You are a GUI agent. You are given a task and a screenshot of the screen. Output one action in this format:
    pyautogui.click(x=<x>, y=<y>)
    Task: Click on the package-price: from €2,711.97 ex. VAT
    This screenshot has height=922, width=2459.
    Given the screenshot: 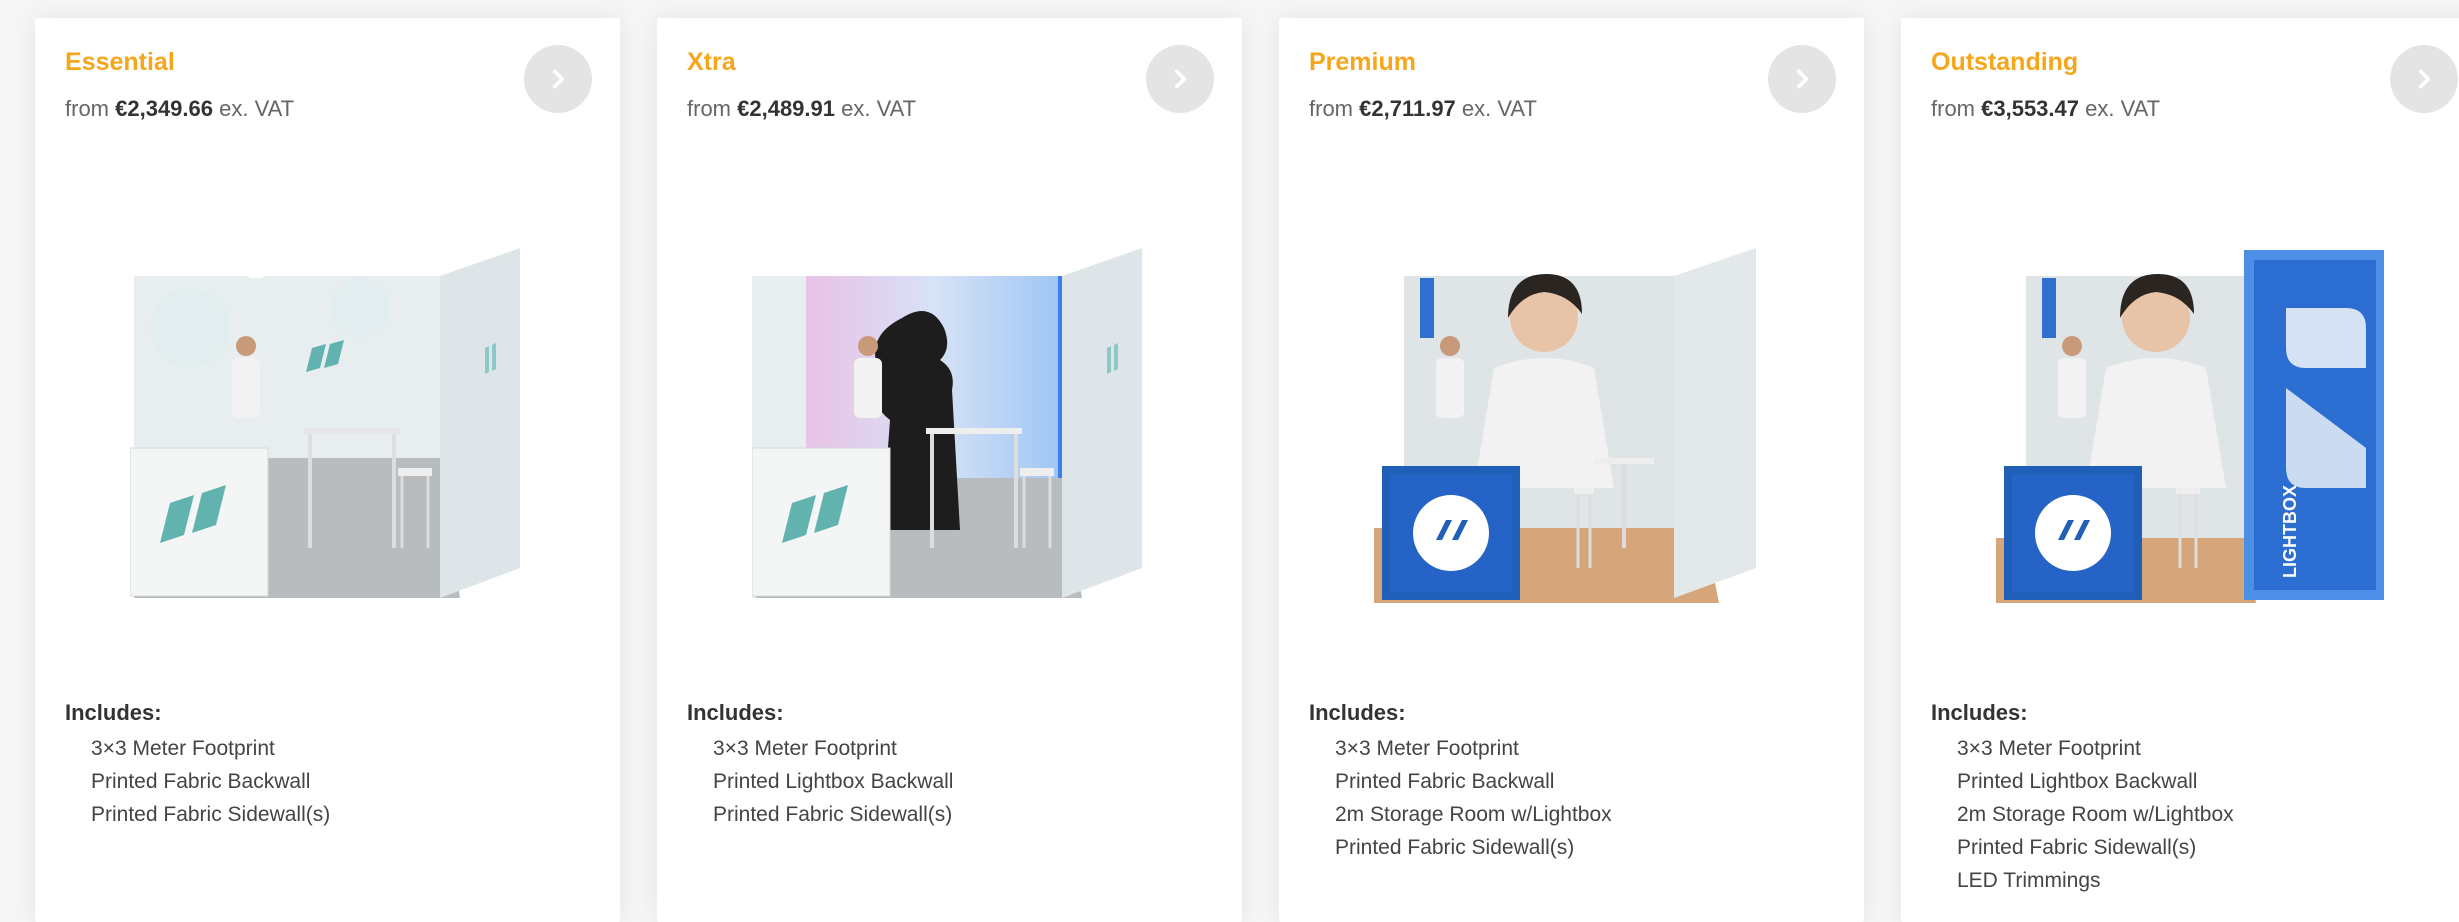 What is the action you would take?
    pyautogui.click(x=1423, y=109)
    